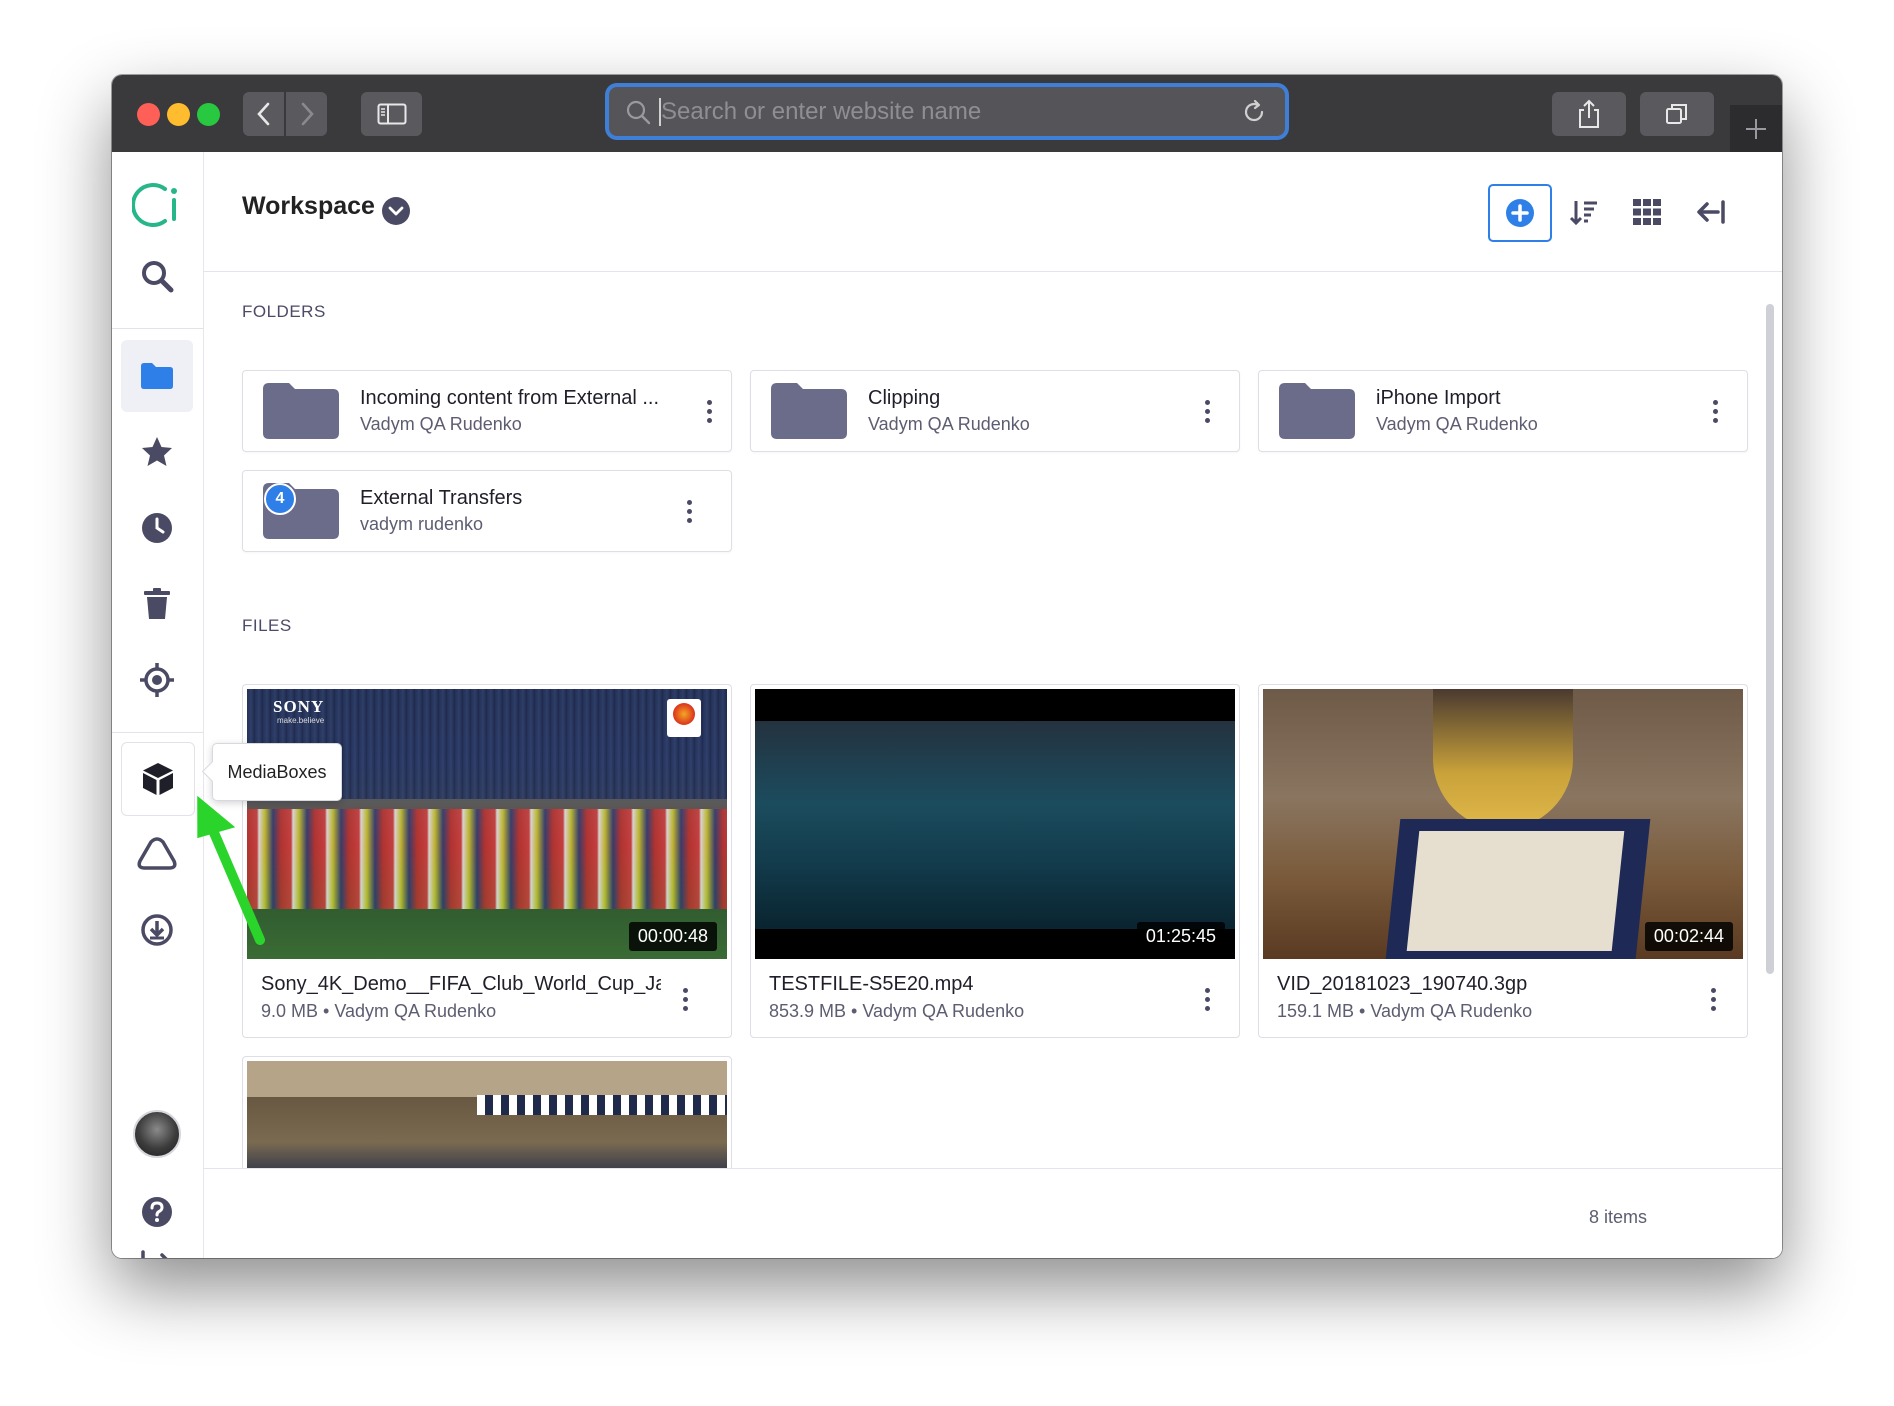 Image resolution: width=1894 pixels, height=1406 pixels. I want to click on download-icon, so click(157, 930).